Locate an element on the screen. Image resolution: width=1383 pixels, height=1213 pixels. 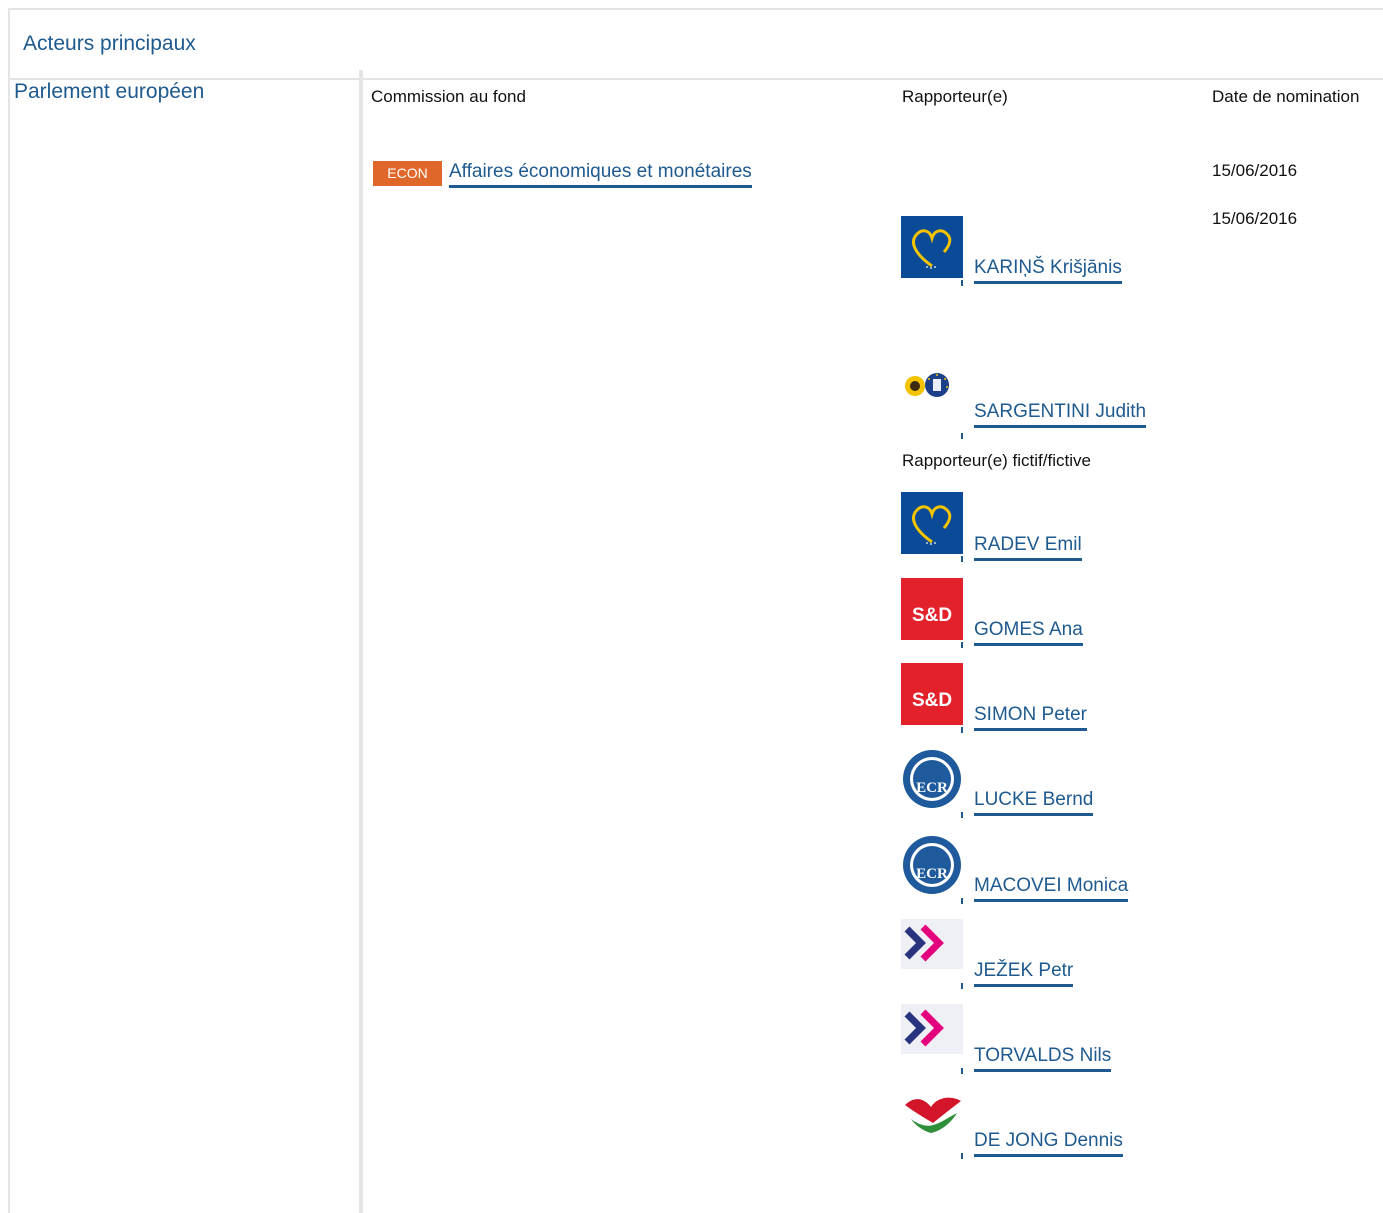
shadow-rapporteur-item: S&D GOMES Ana is located at coordinates (1101, 613).